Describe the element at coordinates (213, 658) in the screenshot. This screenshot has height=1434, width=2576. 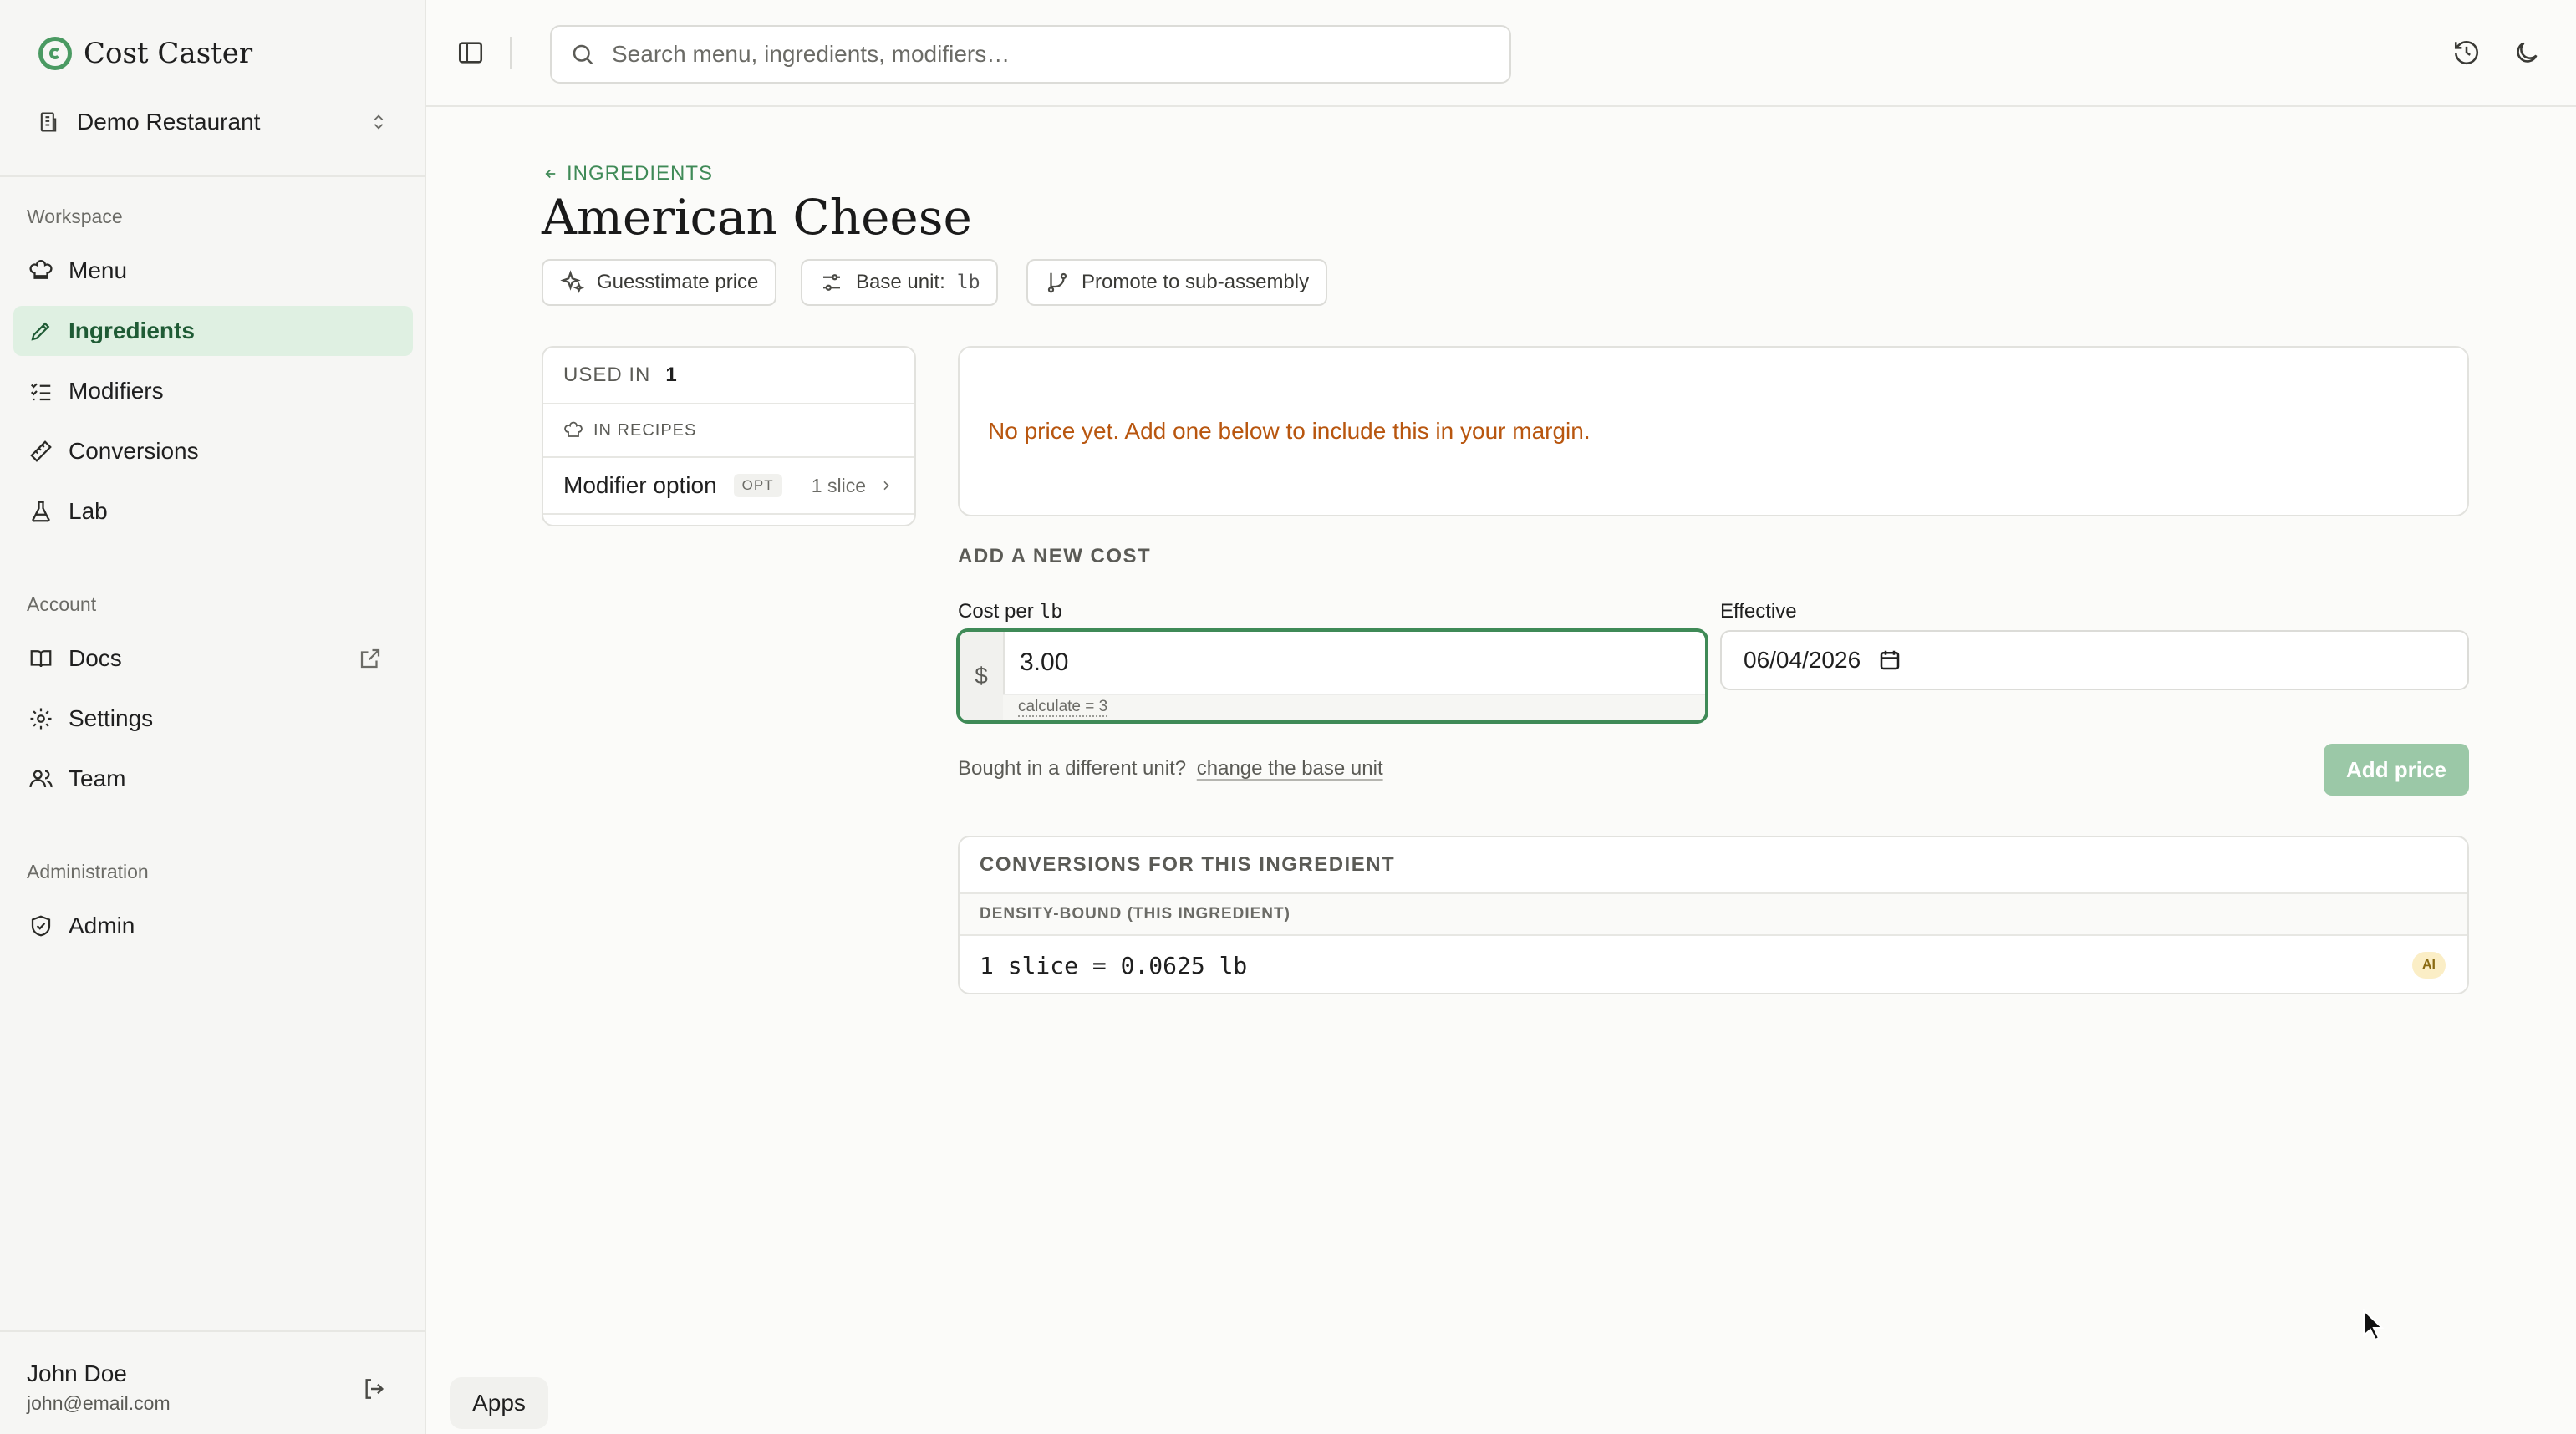
I see `sidebar-item-docs: Docs` at that location.